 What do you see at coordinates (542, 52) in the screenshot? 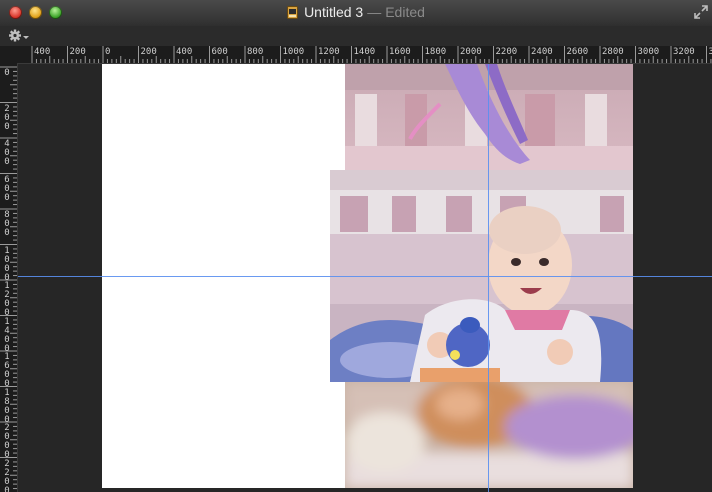
I see `ruler-label: 2400` at bounding box center [542, 52].